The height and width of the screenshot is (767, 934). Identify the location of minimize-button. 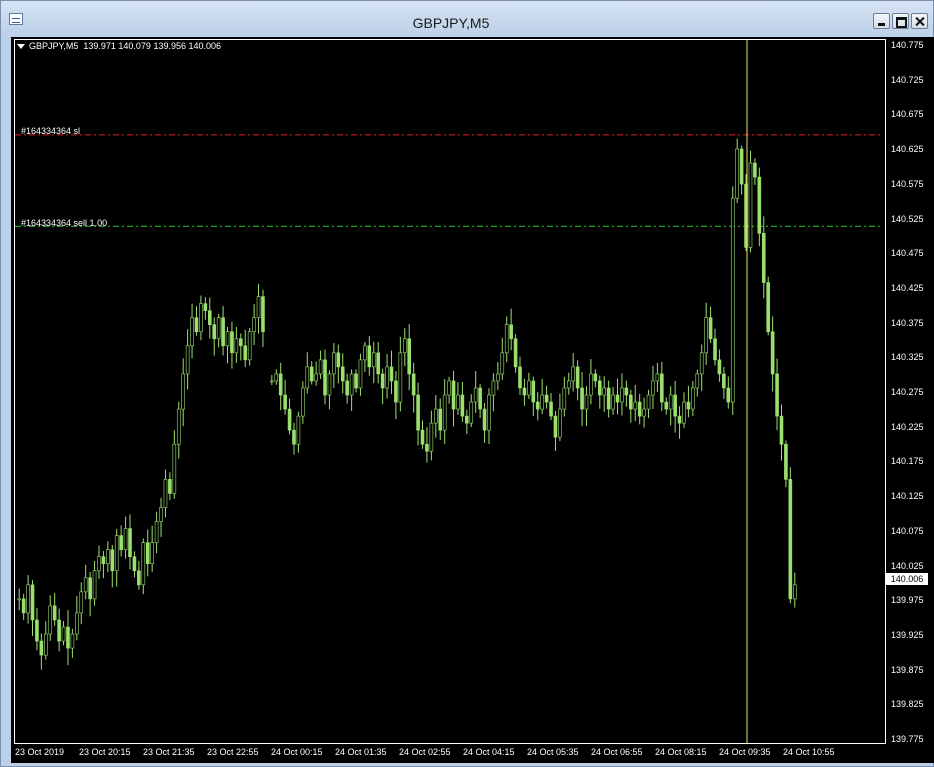
(881, 21).